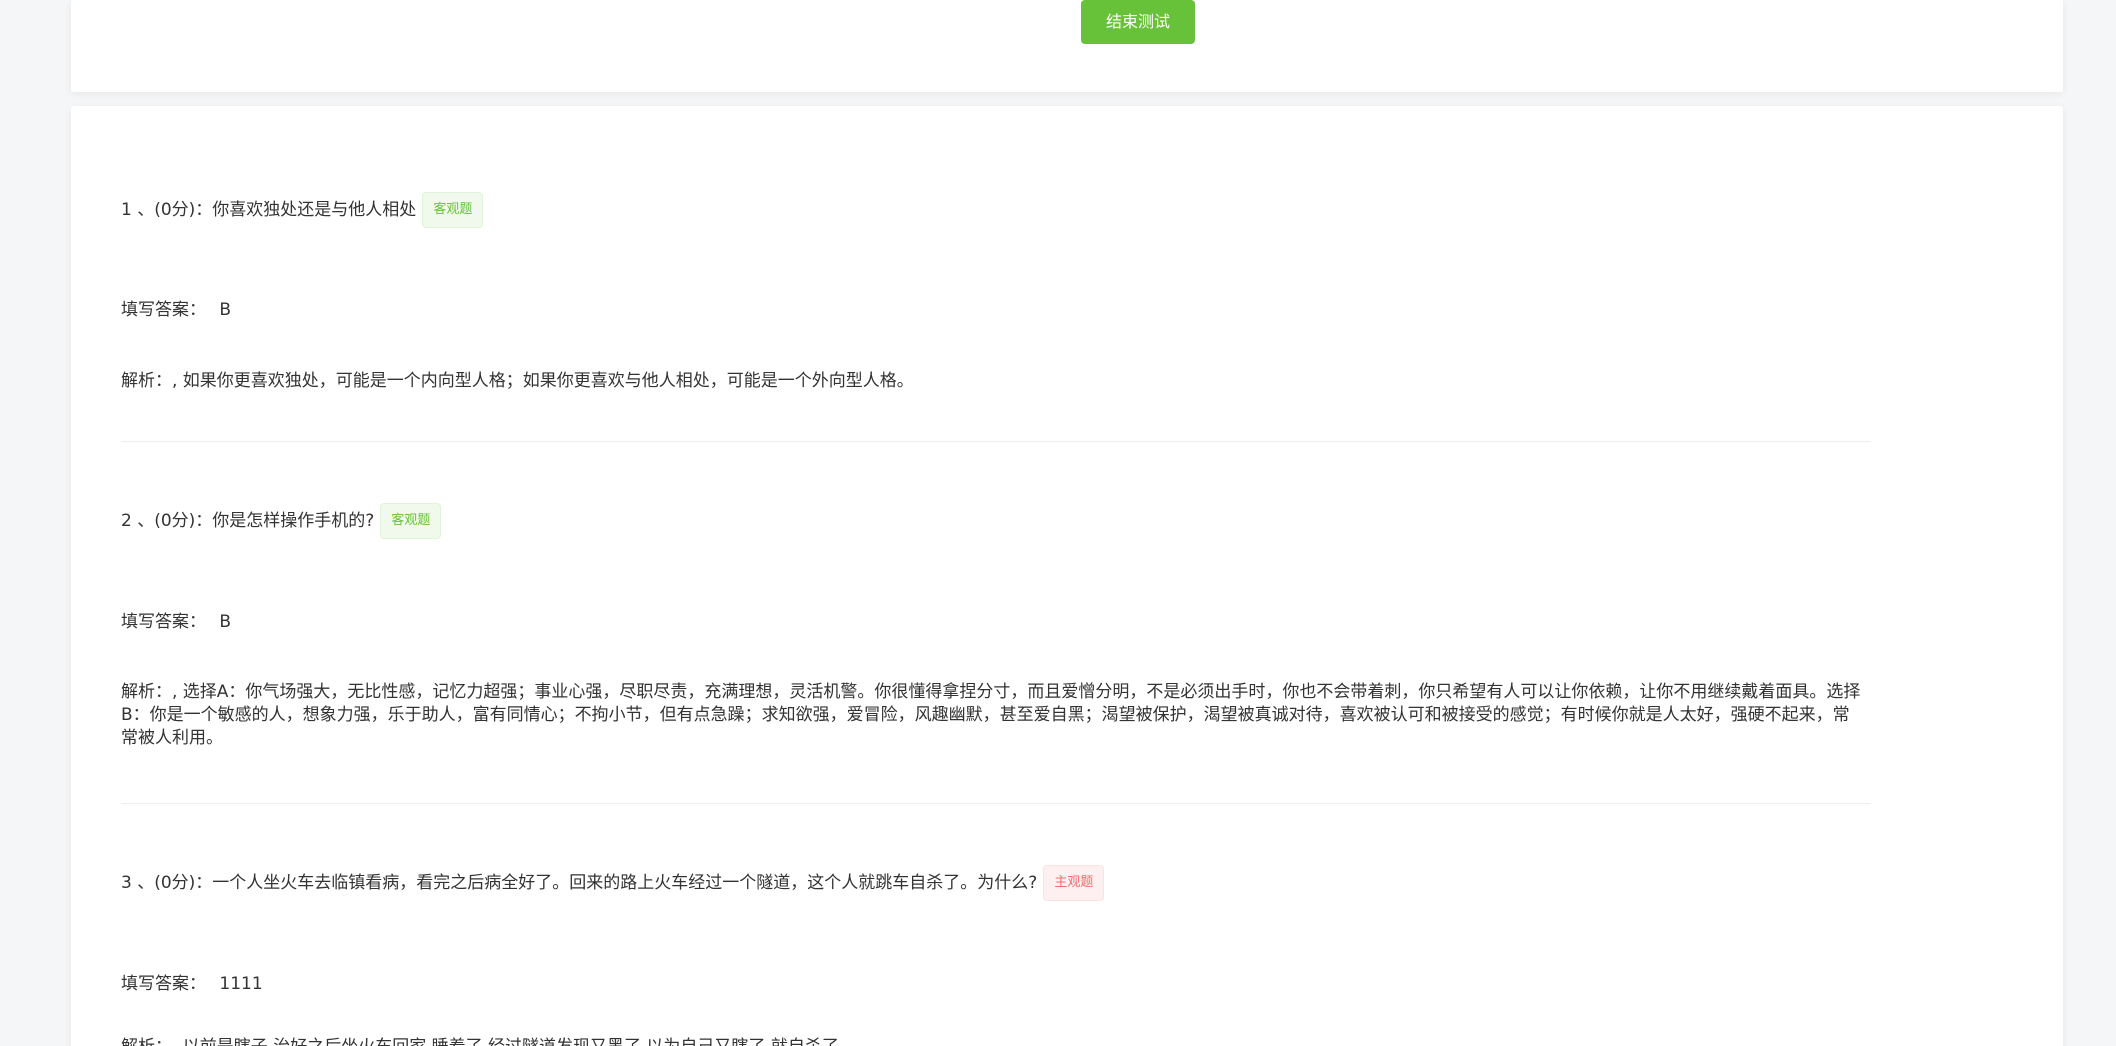 Image resolution: width=2116 pixels, height=1046 pixels. I want to click on question-title-row: 2 、(0分)：你是怎样操作手机的? 客观题, so click(996, 521).